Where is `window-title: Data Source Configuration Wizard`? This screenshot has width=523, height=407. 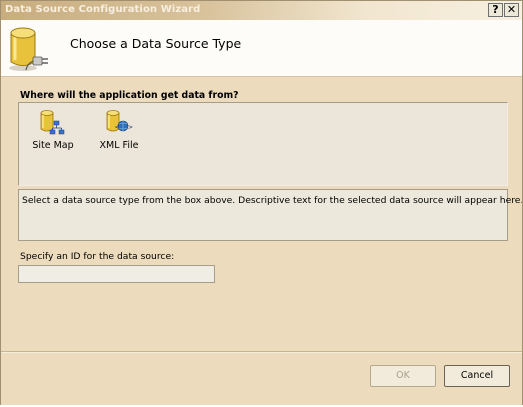 window-title: Data Source Configuration Wizard is located at coordinates (103, 9).